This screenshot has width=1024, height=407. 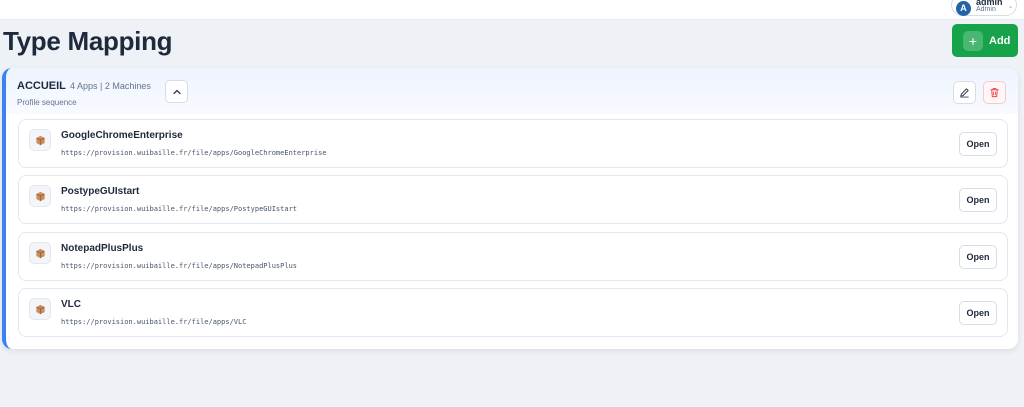 I want to click on chevron-down-icon: ⌄, so click(x=1010, y=6).